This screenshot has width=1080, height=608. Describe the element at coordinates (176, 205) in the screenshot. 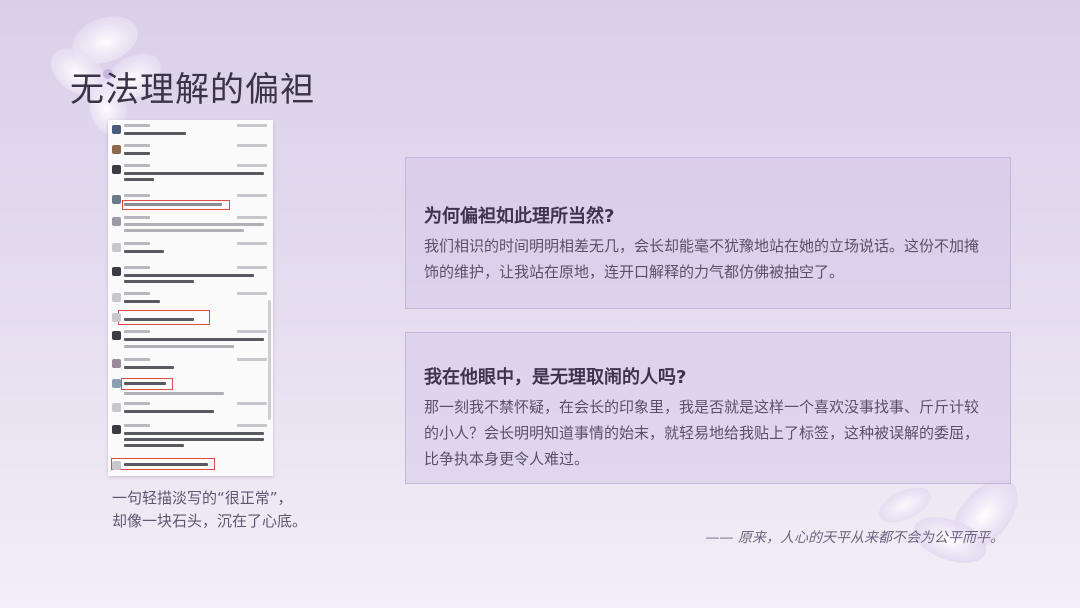

I see `highlight-box` at that location.